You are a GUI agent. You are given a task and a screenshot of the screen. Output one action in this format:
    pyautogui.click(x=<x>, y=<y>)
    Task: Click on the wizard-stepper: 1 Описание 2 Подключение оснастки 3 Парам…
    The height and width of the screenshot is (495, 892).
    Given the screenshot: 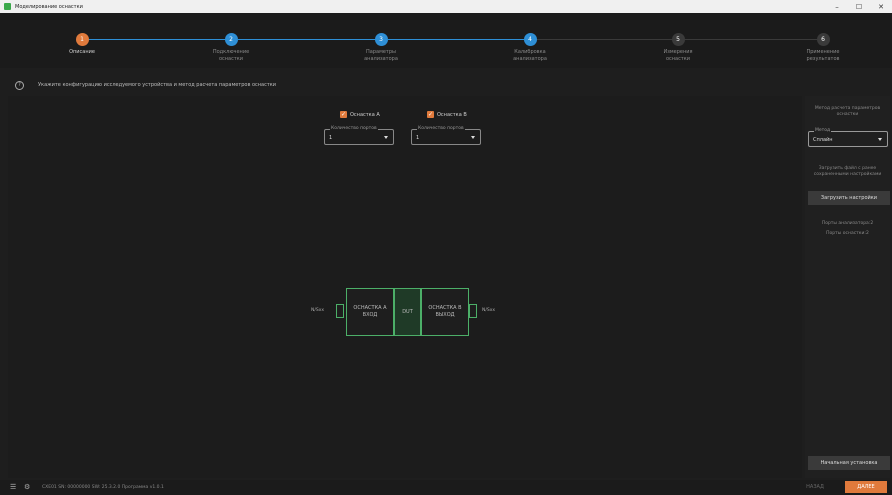 What is the action you would take?
    pyautogui.click(x=446, y=40)
    